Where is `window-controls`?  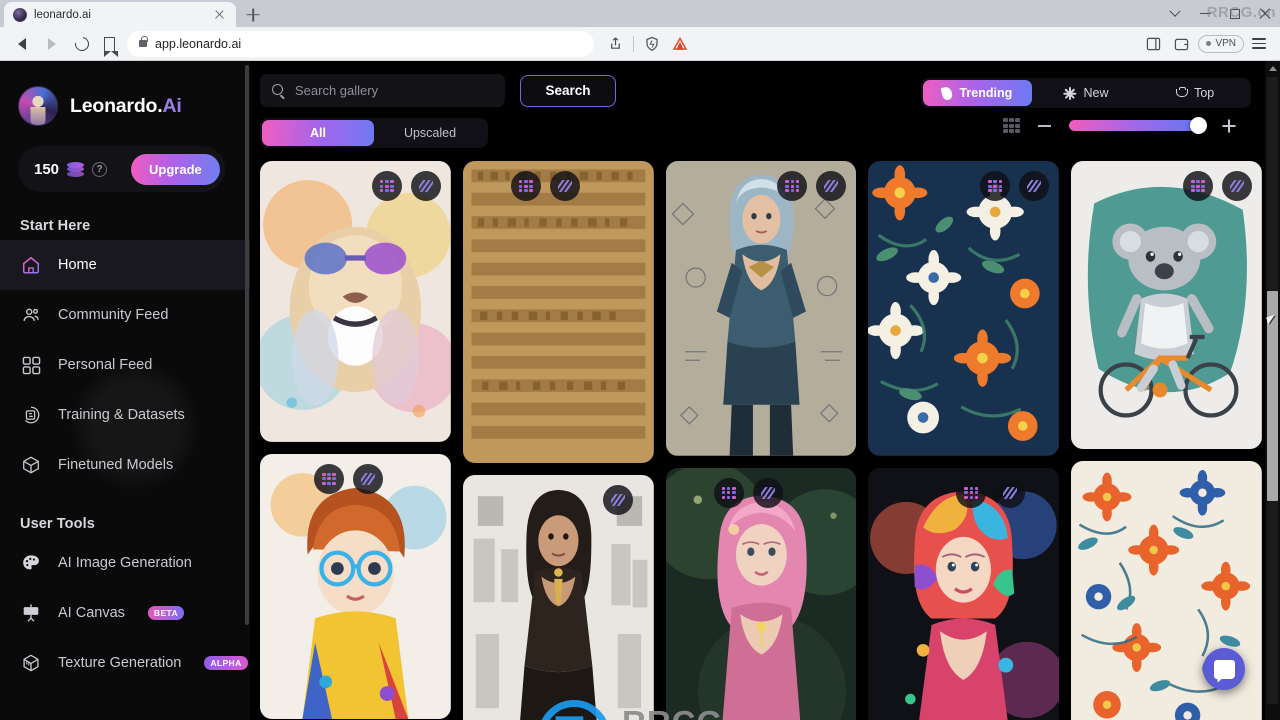 window-controls is located at coordinates (1220, 13).